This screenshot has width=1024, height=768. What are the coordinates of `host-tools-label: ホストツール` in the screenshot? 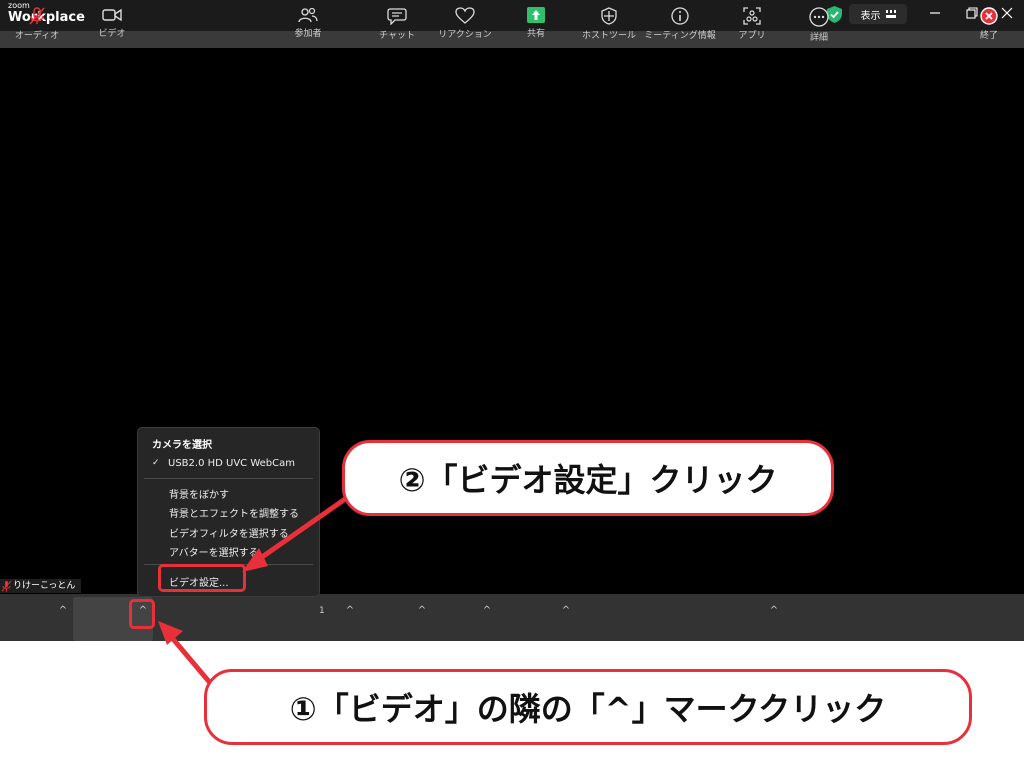 It's located at (608, 36).